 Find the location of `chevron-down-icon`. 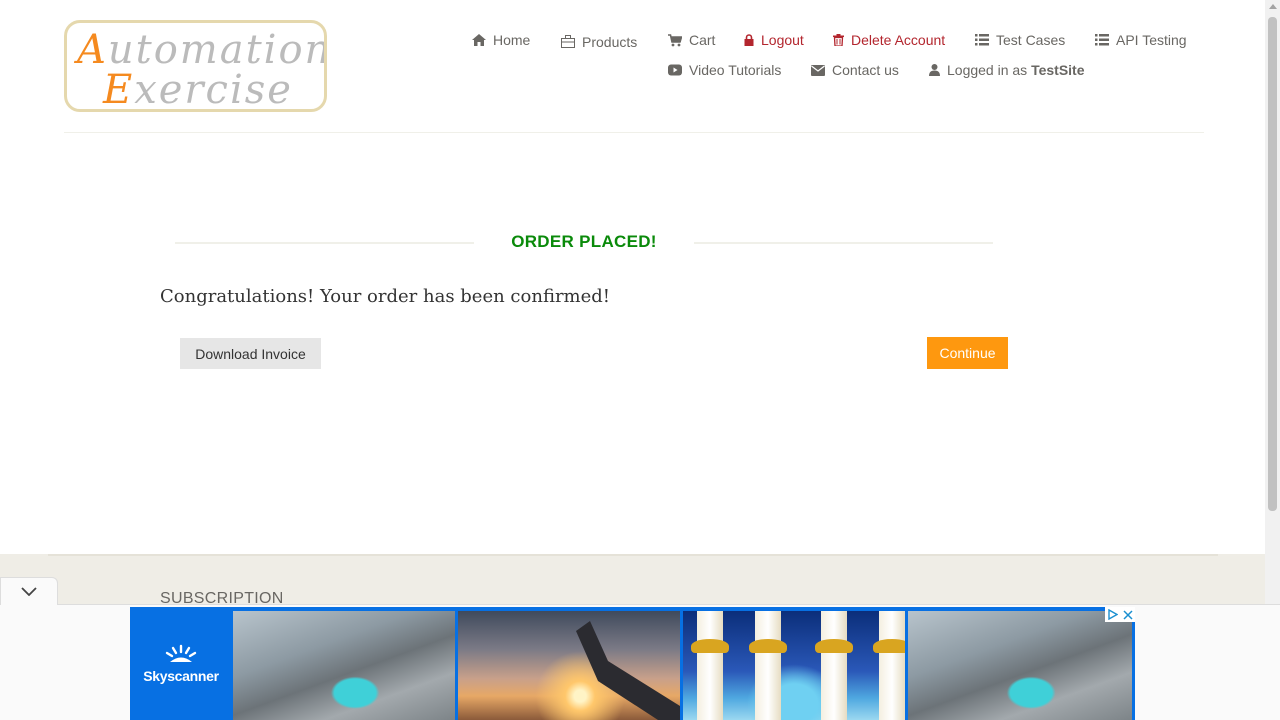

chevron-down-icon is located at coordinates (29, 591).